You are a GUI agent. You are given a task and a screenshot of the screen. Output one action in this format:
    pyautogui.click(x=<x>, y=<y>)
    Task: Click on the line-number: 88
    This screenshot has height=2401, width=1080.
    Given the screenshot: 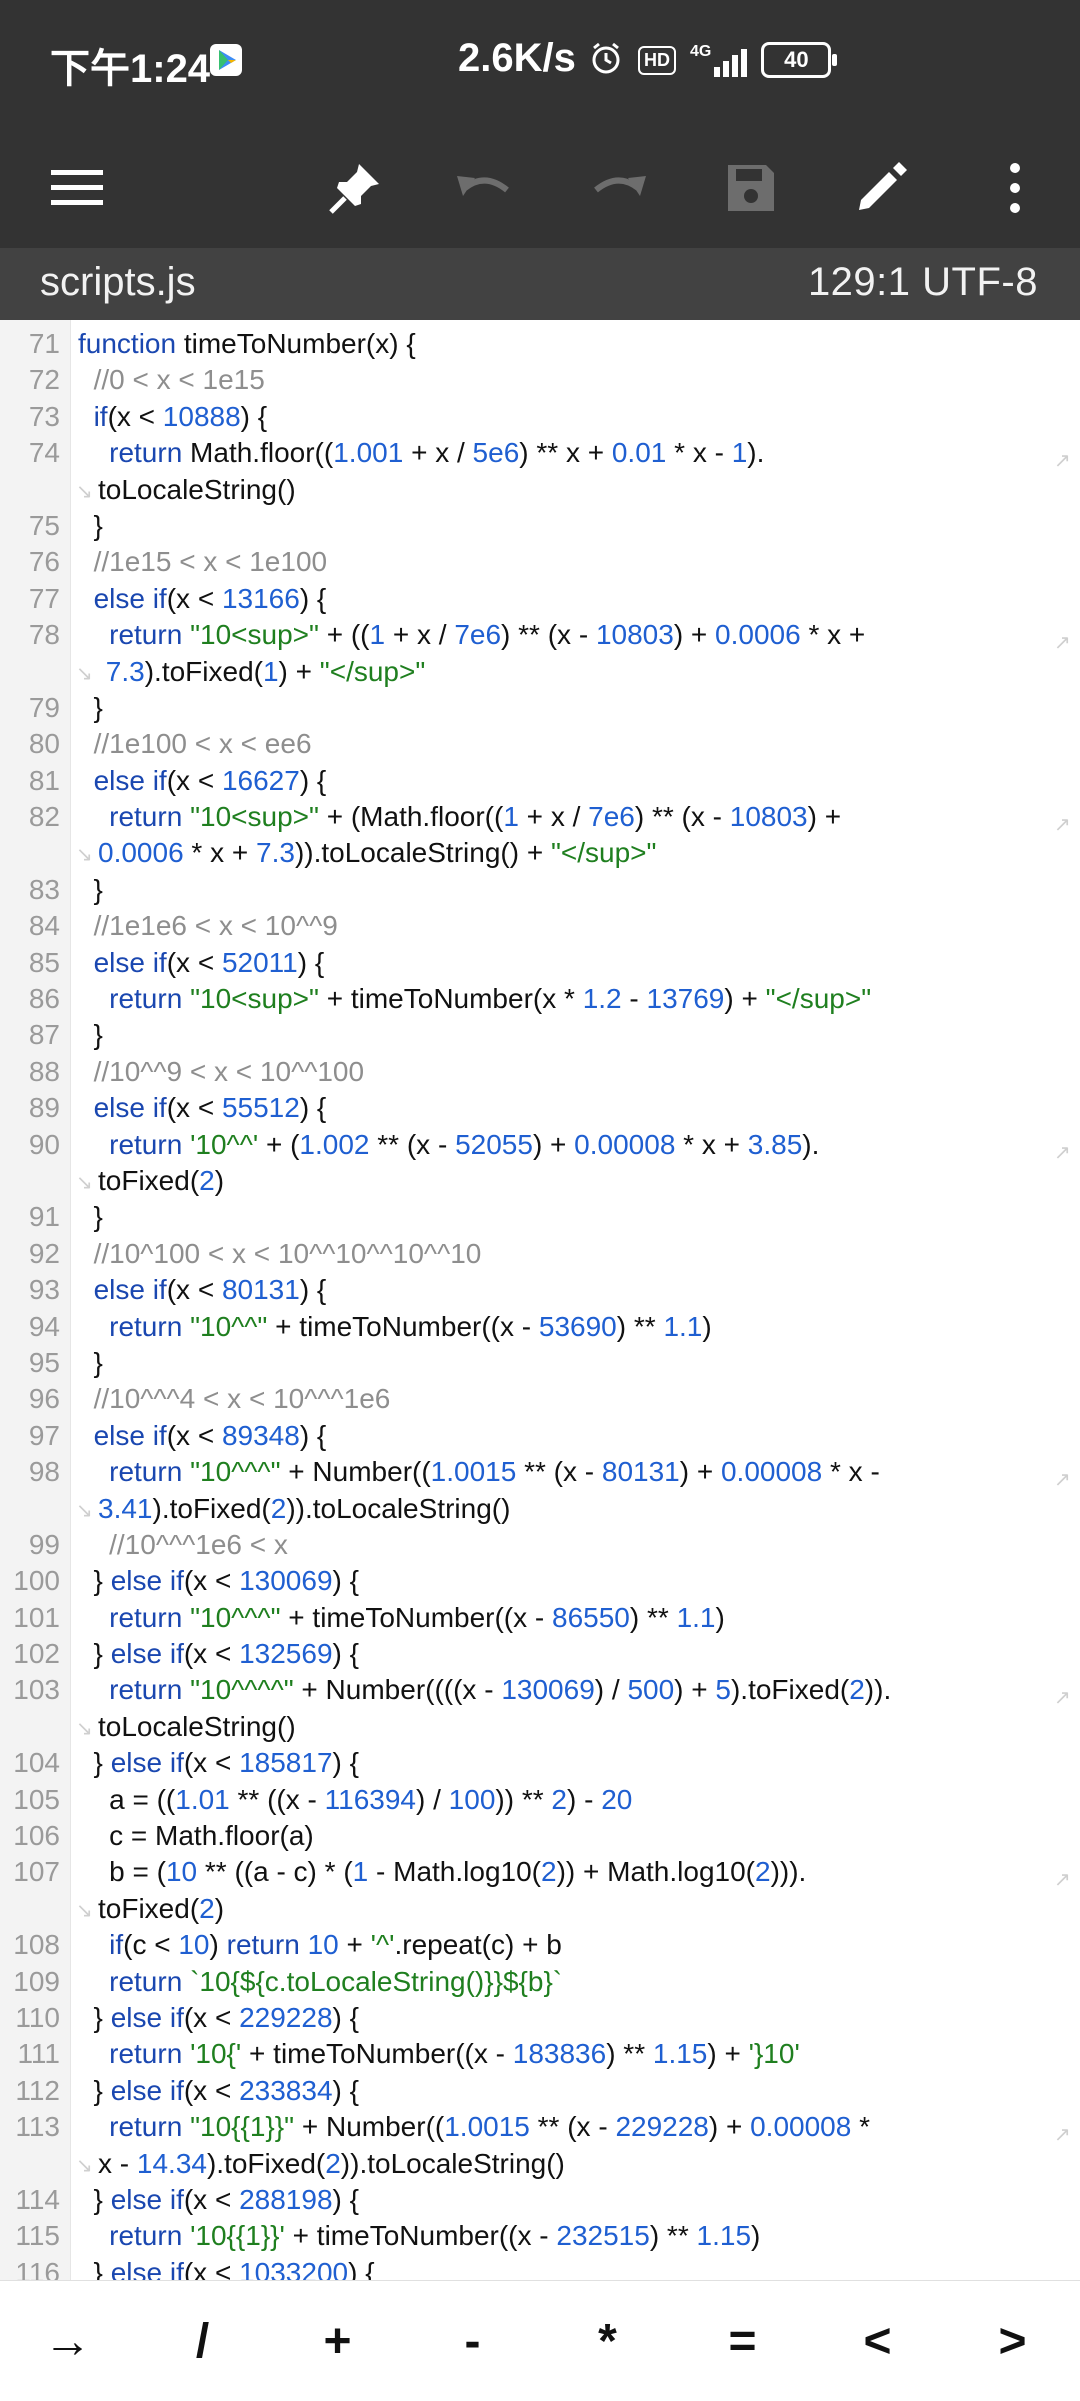 What is the action you would take?
    pyautogui.click(x=44, y=1071)
    